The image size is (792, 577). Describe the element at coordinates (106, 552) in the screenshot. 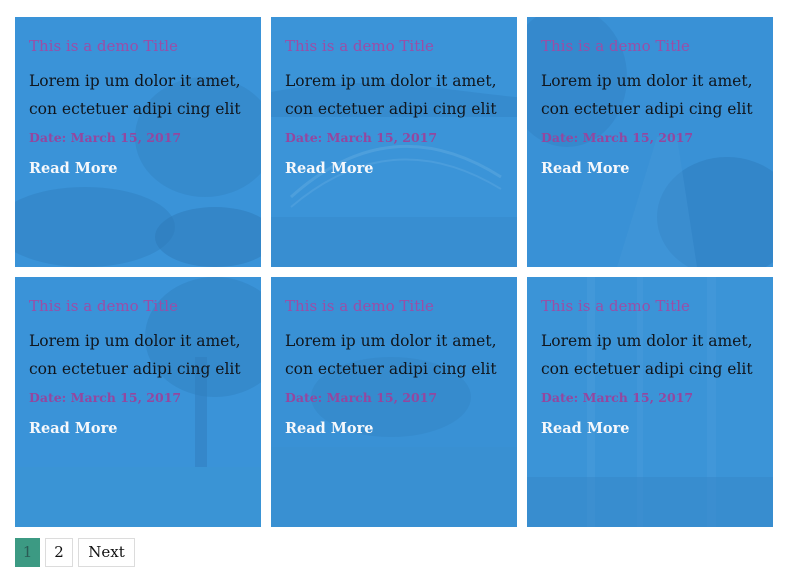

I see `next-page-button: Next` at that location.